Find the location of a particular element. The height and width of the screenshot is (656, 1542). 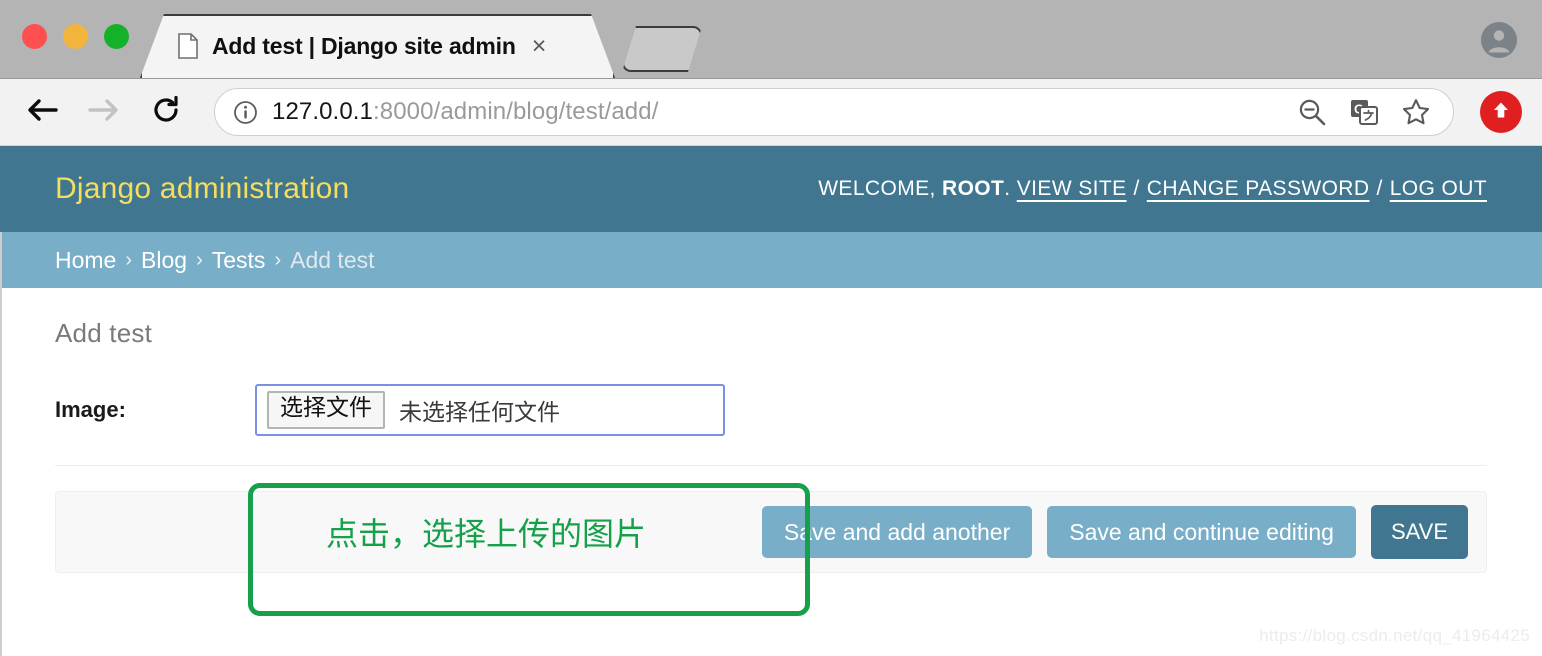

new-tab-button is located at coordinates (662, 49).